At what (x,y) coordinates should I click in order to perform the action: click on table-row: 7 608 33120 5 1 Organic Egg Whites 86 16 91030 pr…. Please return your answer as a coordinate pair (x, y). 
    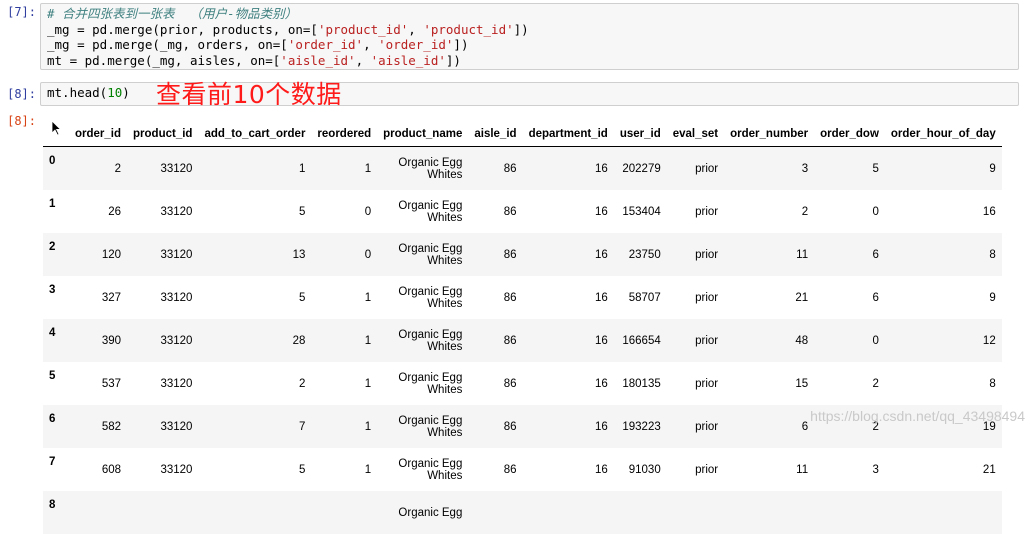
    Looking at the image, I should click on (522, 469).